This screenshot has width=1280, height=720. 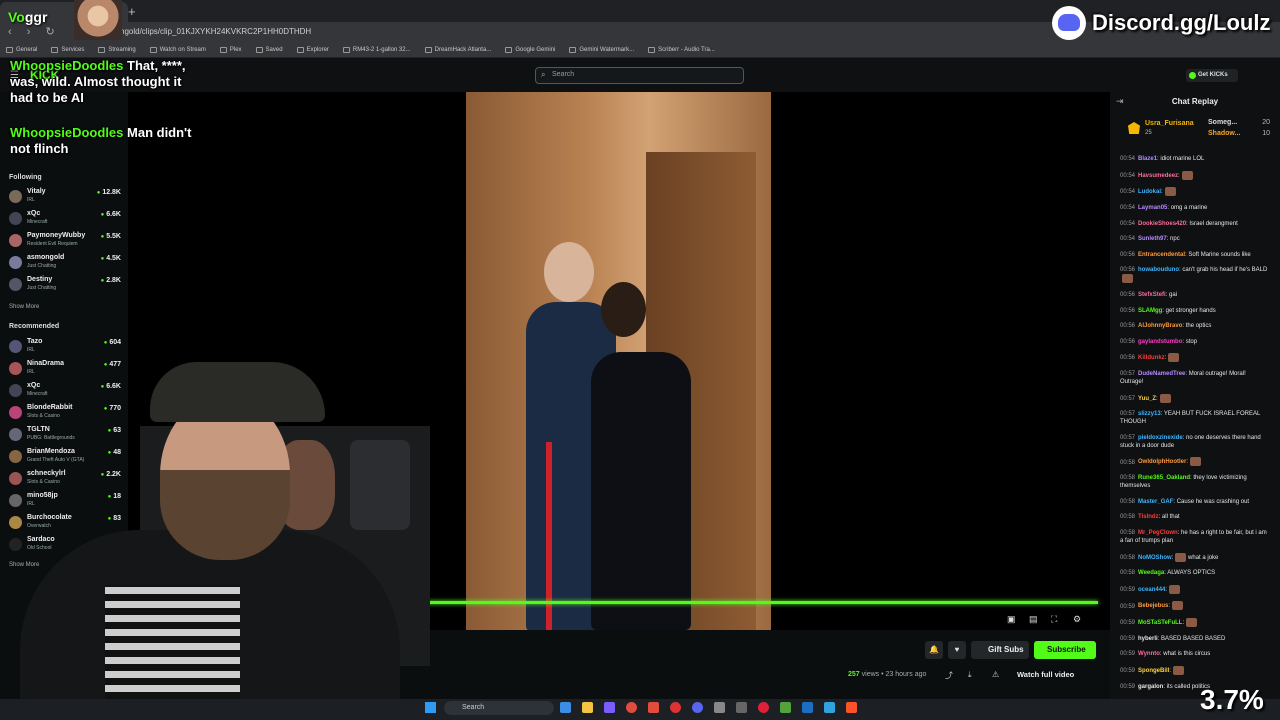 I want to click on nav-buttons-icon: ‹ › ↻, so click(x=34, y=31).